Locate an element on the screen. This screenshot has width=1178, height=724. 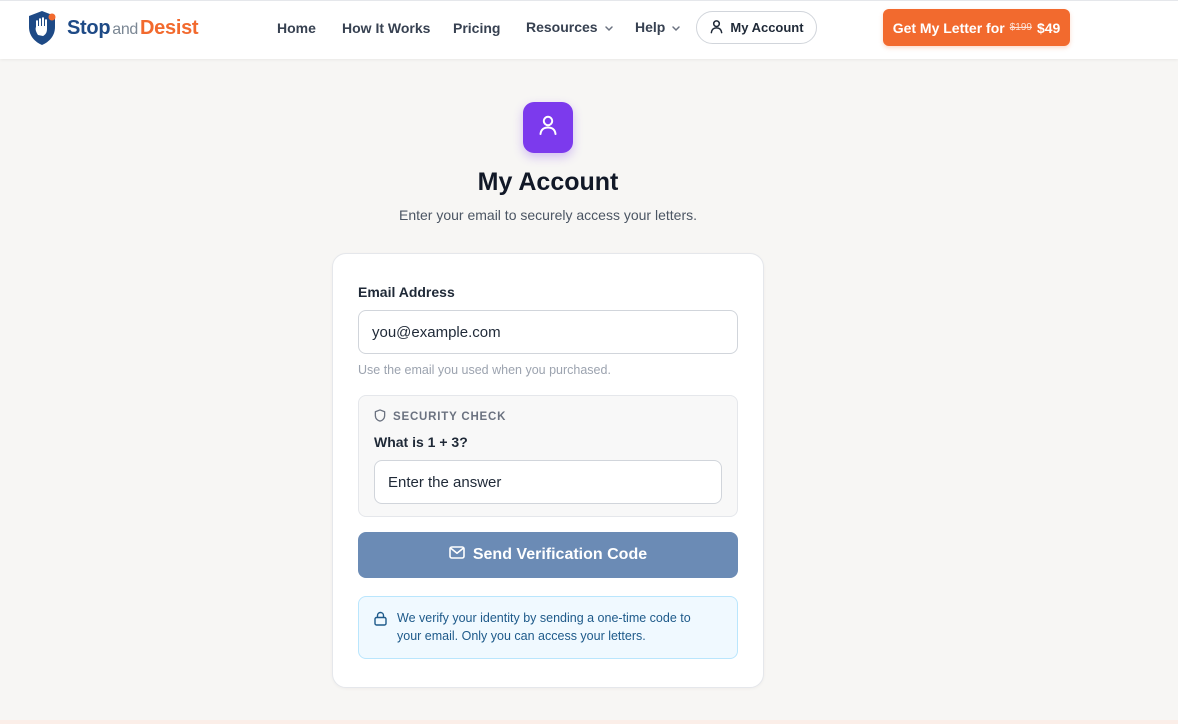
page-title: My Account is located at coordinates (548, 182).